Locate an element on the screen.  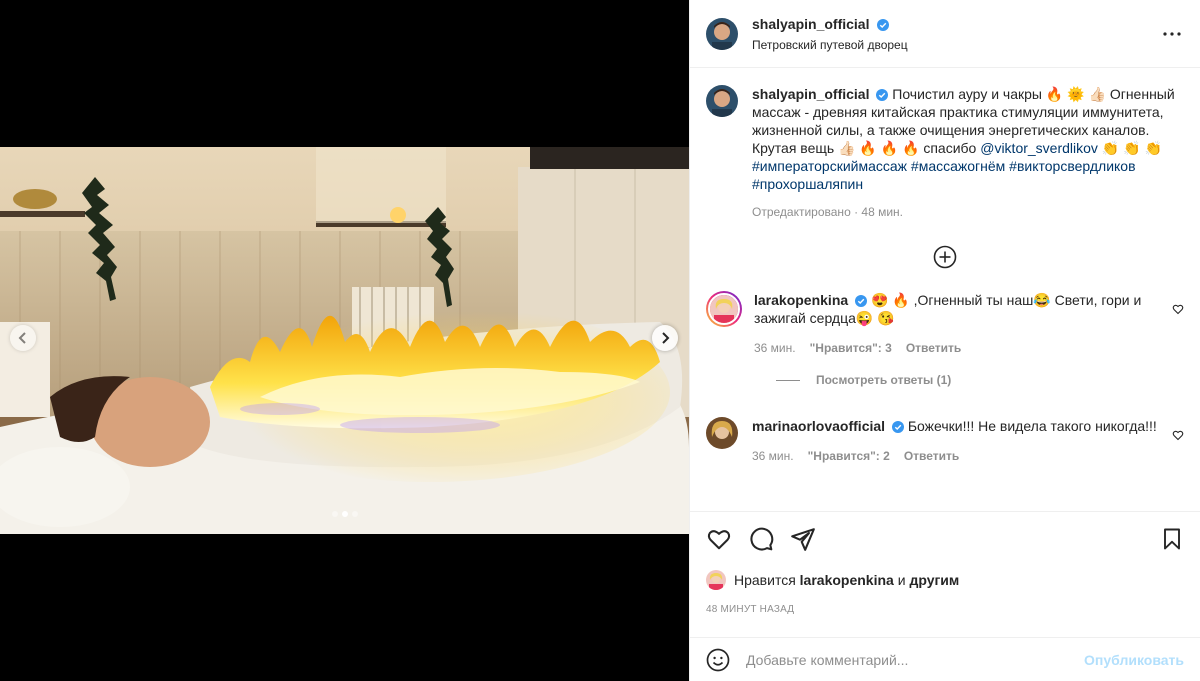
liked-by-prefix: Нравится is located at coordinates (765, 580).